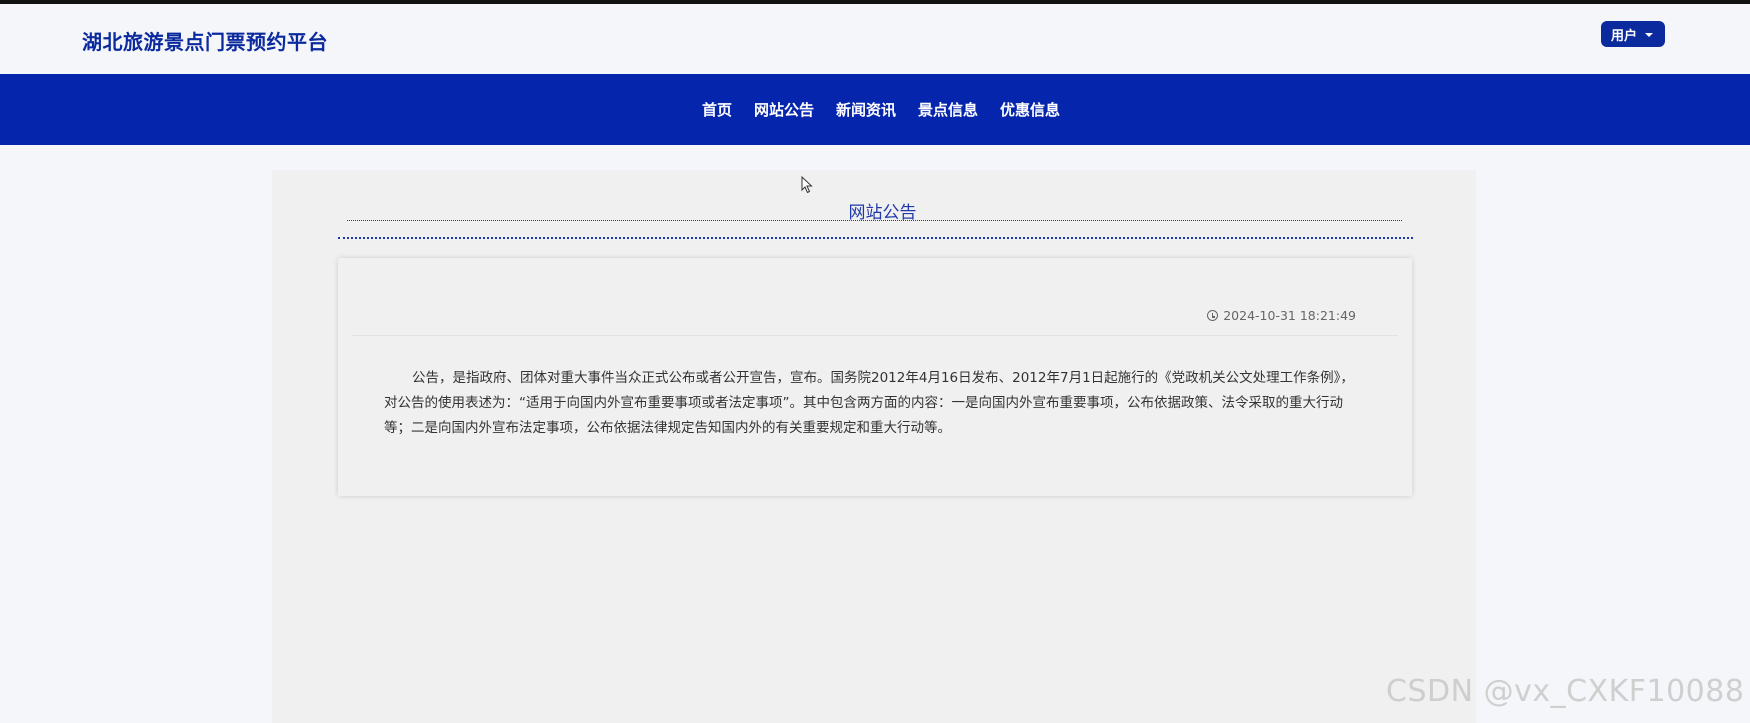 The width and height of the screenshot is (1750, 723). I want to click on nav-item-promotions: 优惠信息, so click(1030, 109).